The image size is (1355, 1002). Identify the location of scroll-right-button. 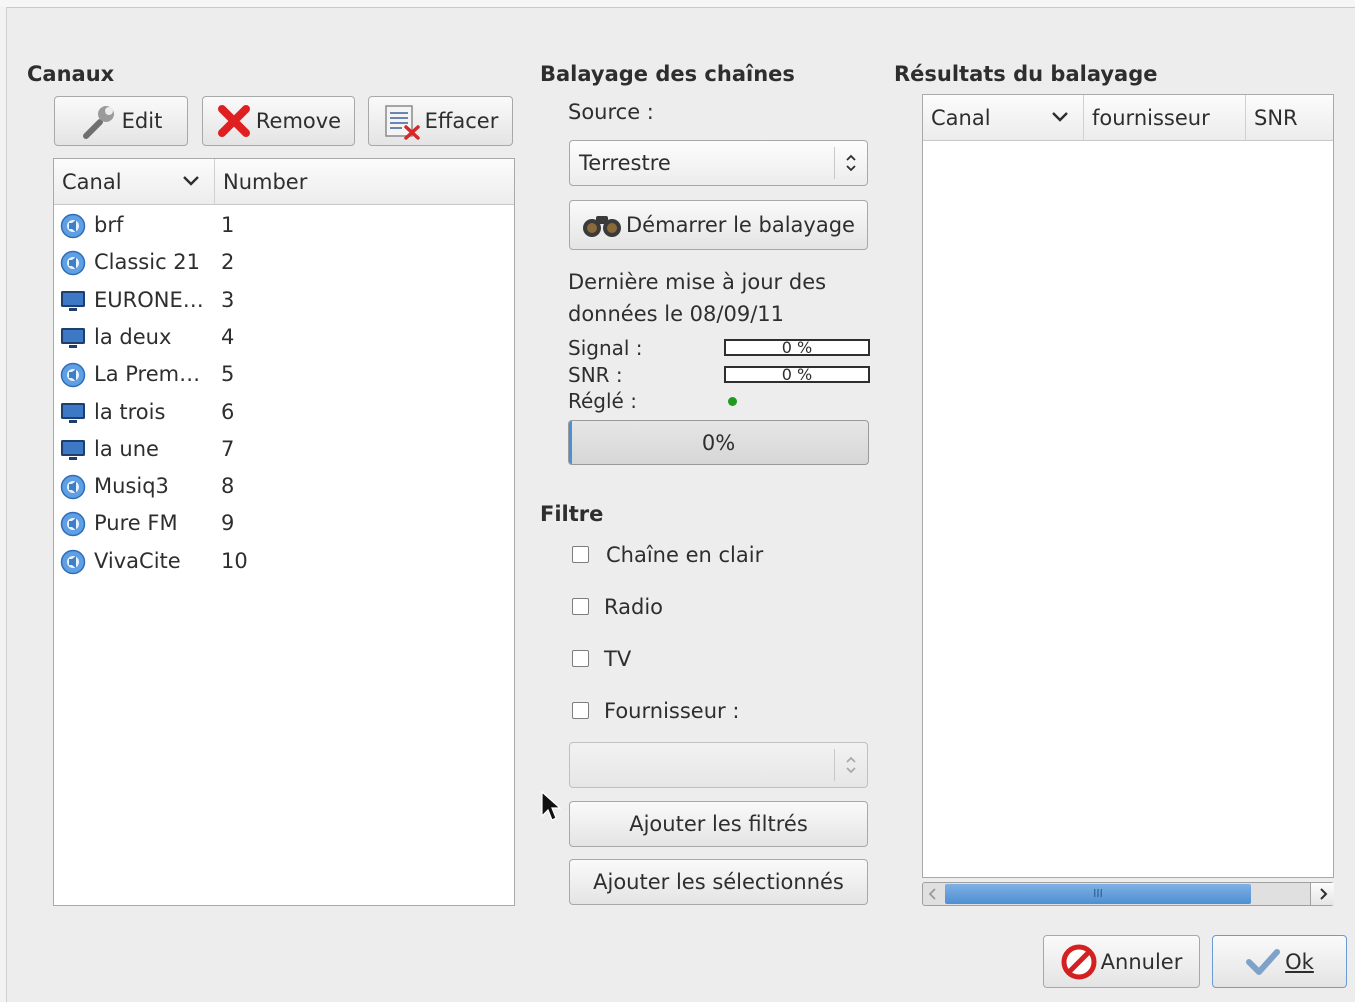
(1322, 894).